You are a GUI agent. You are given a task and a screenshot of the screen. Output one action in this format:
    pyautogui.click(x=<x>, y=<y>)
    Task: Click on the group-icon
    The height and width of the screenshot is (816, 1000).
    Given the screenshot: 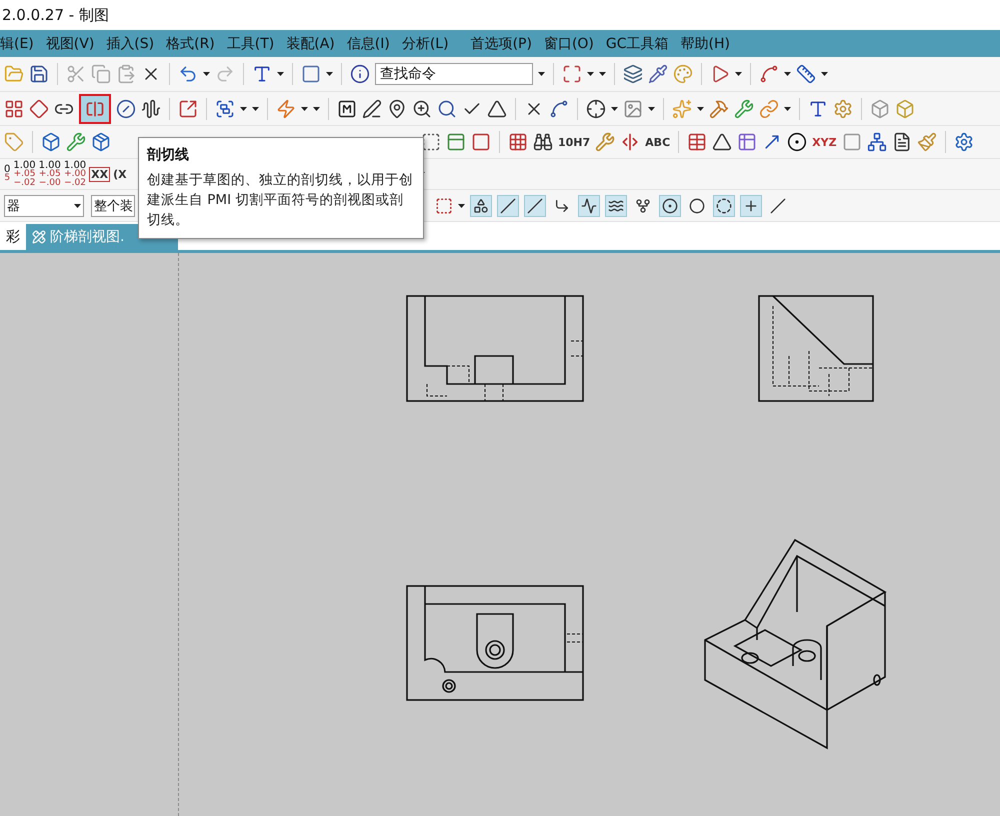 What is the action you would take?
    pyautogui.click(x=225, y=108)
    